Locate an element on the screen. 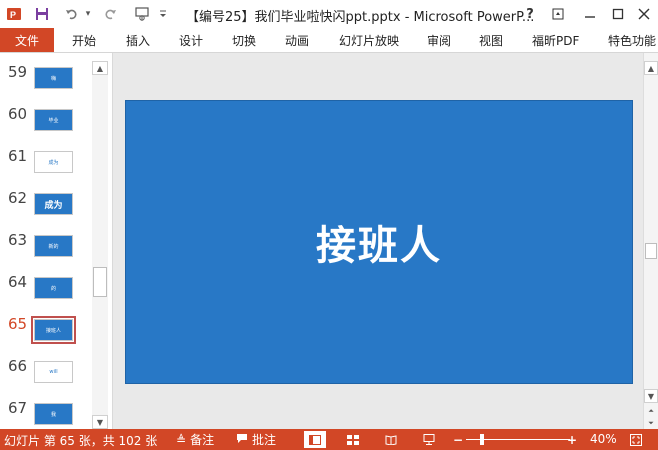  thumbnail-number: 61 is located at coordinates (18, 156).